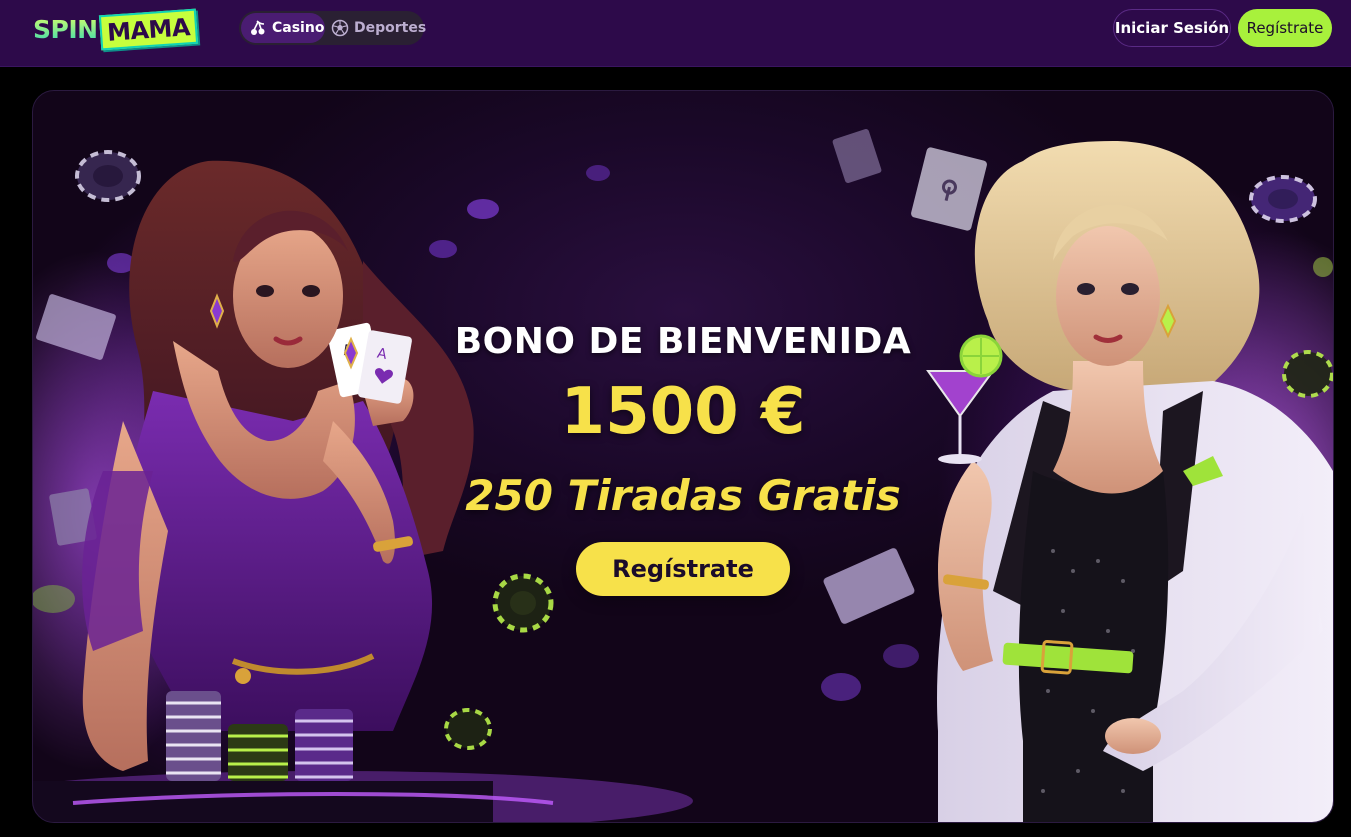 The image size is (1351, 837). Describe the element at coordinates (65, 29) in the screenshot. I see `logo-text-spin: SPIN` at that location.